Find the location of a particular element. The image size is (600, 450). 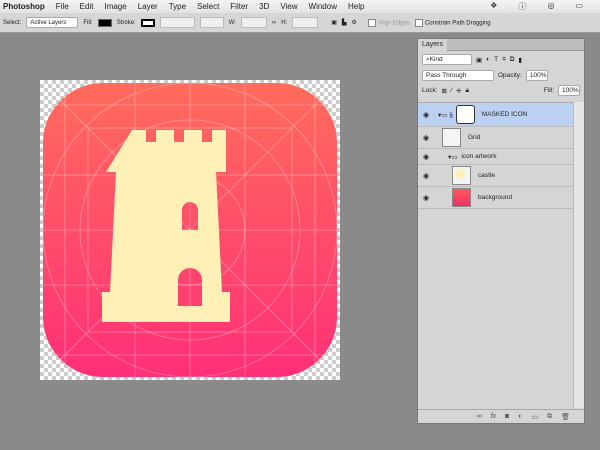

layer-row: ◉ ▾▭ icon artwork is located at coordinates (495, 157).